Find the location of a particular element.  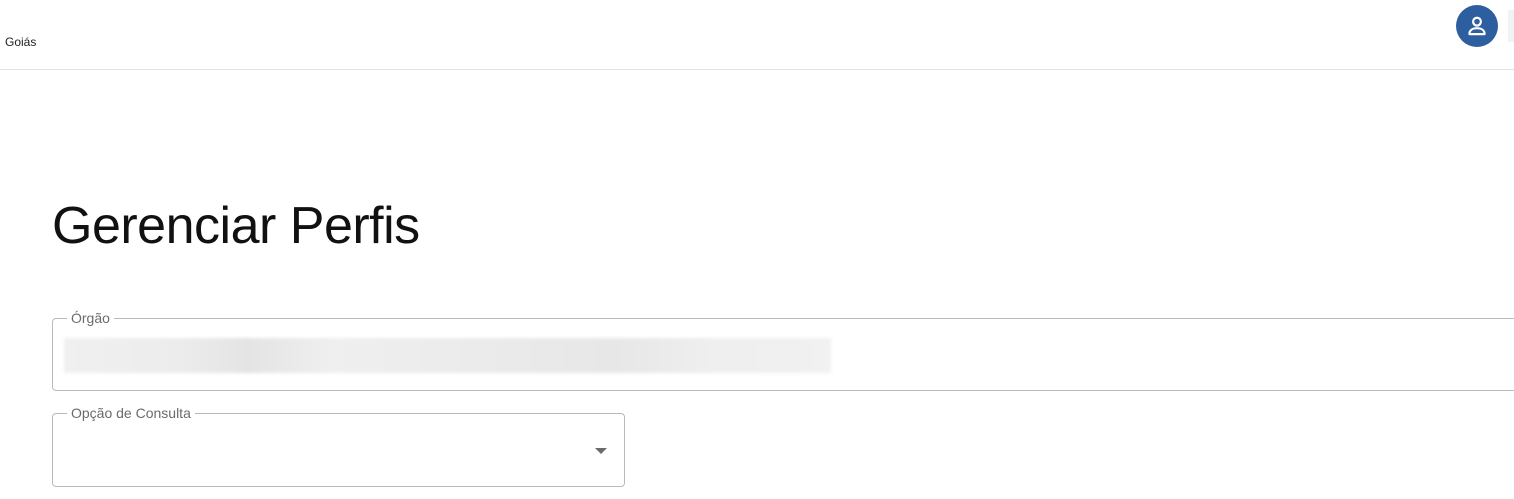

page-title: Gerenciar Perfis is located at coordinates (236, 226).